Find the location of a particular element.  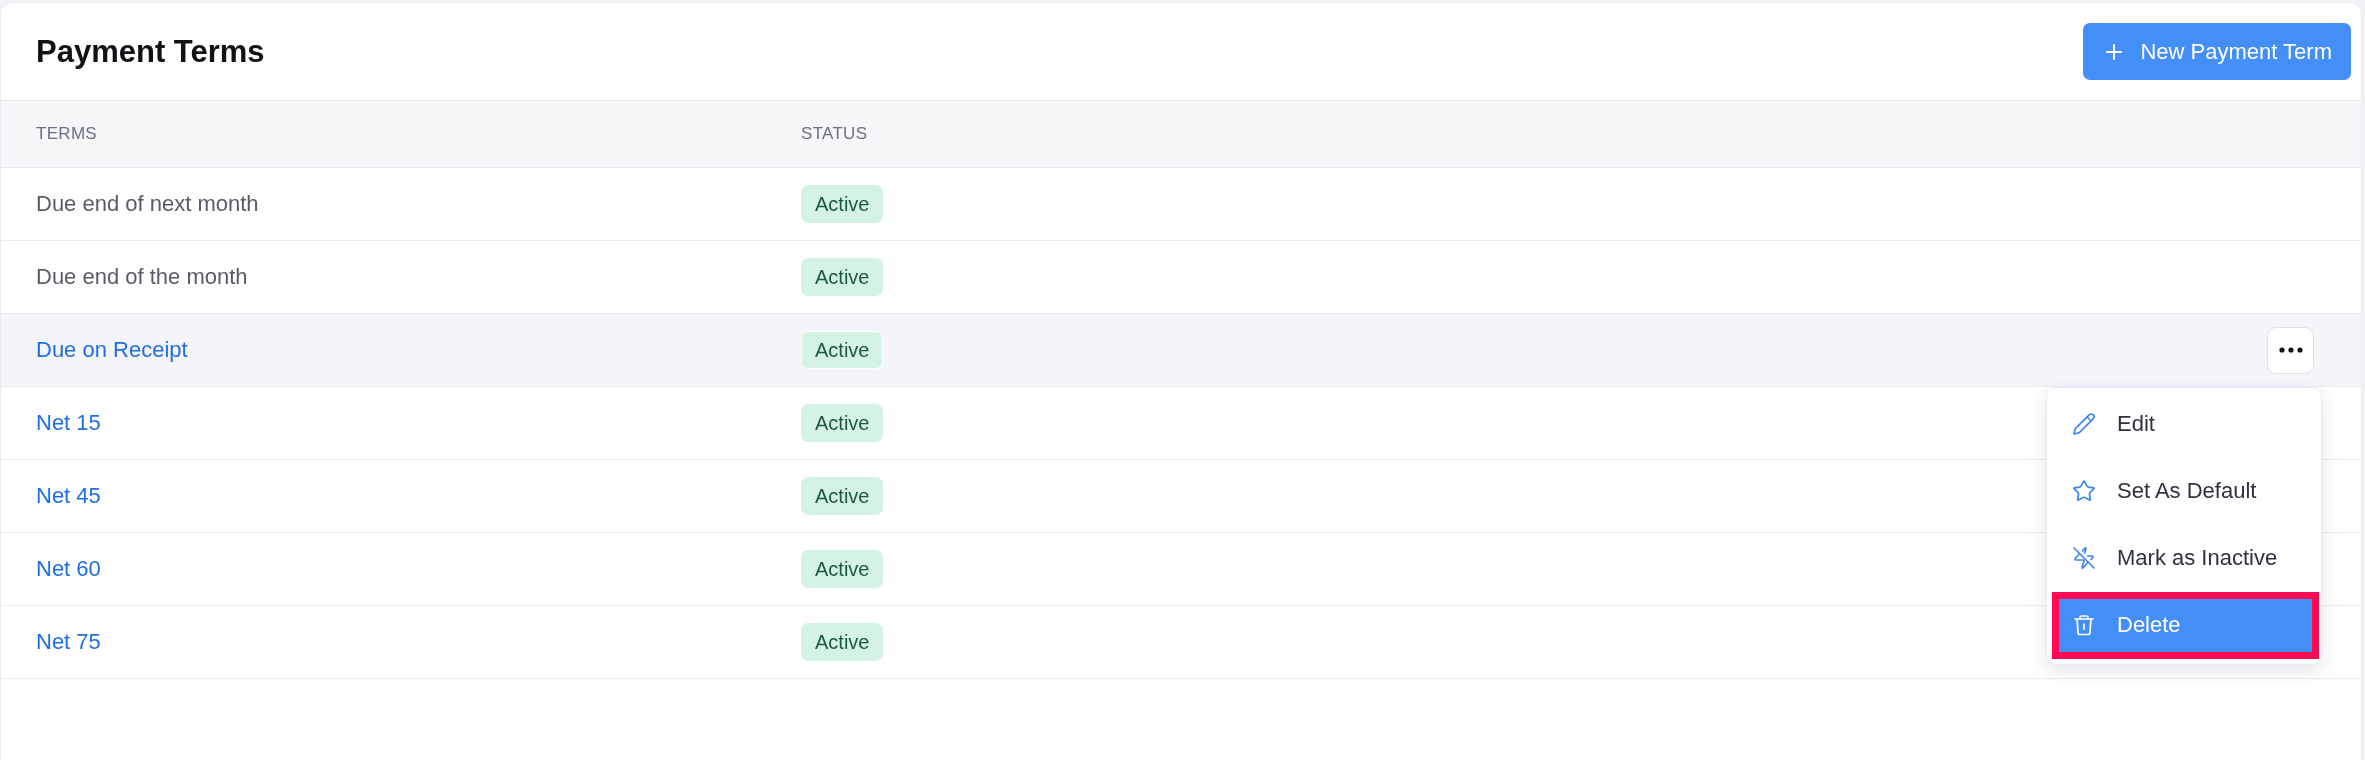

term-link: Net 60 is located at coordinates (68, 569).